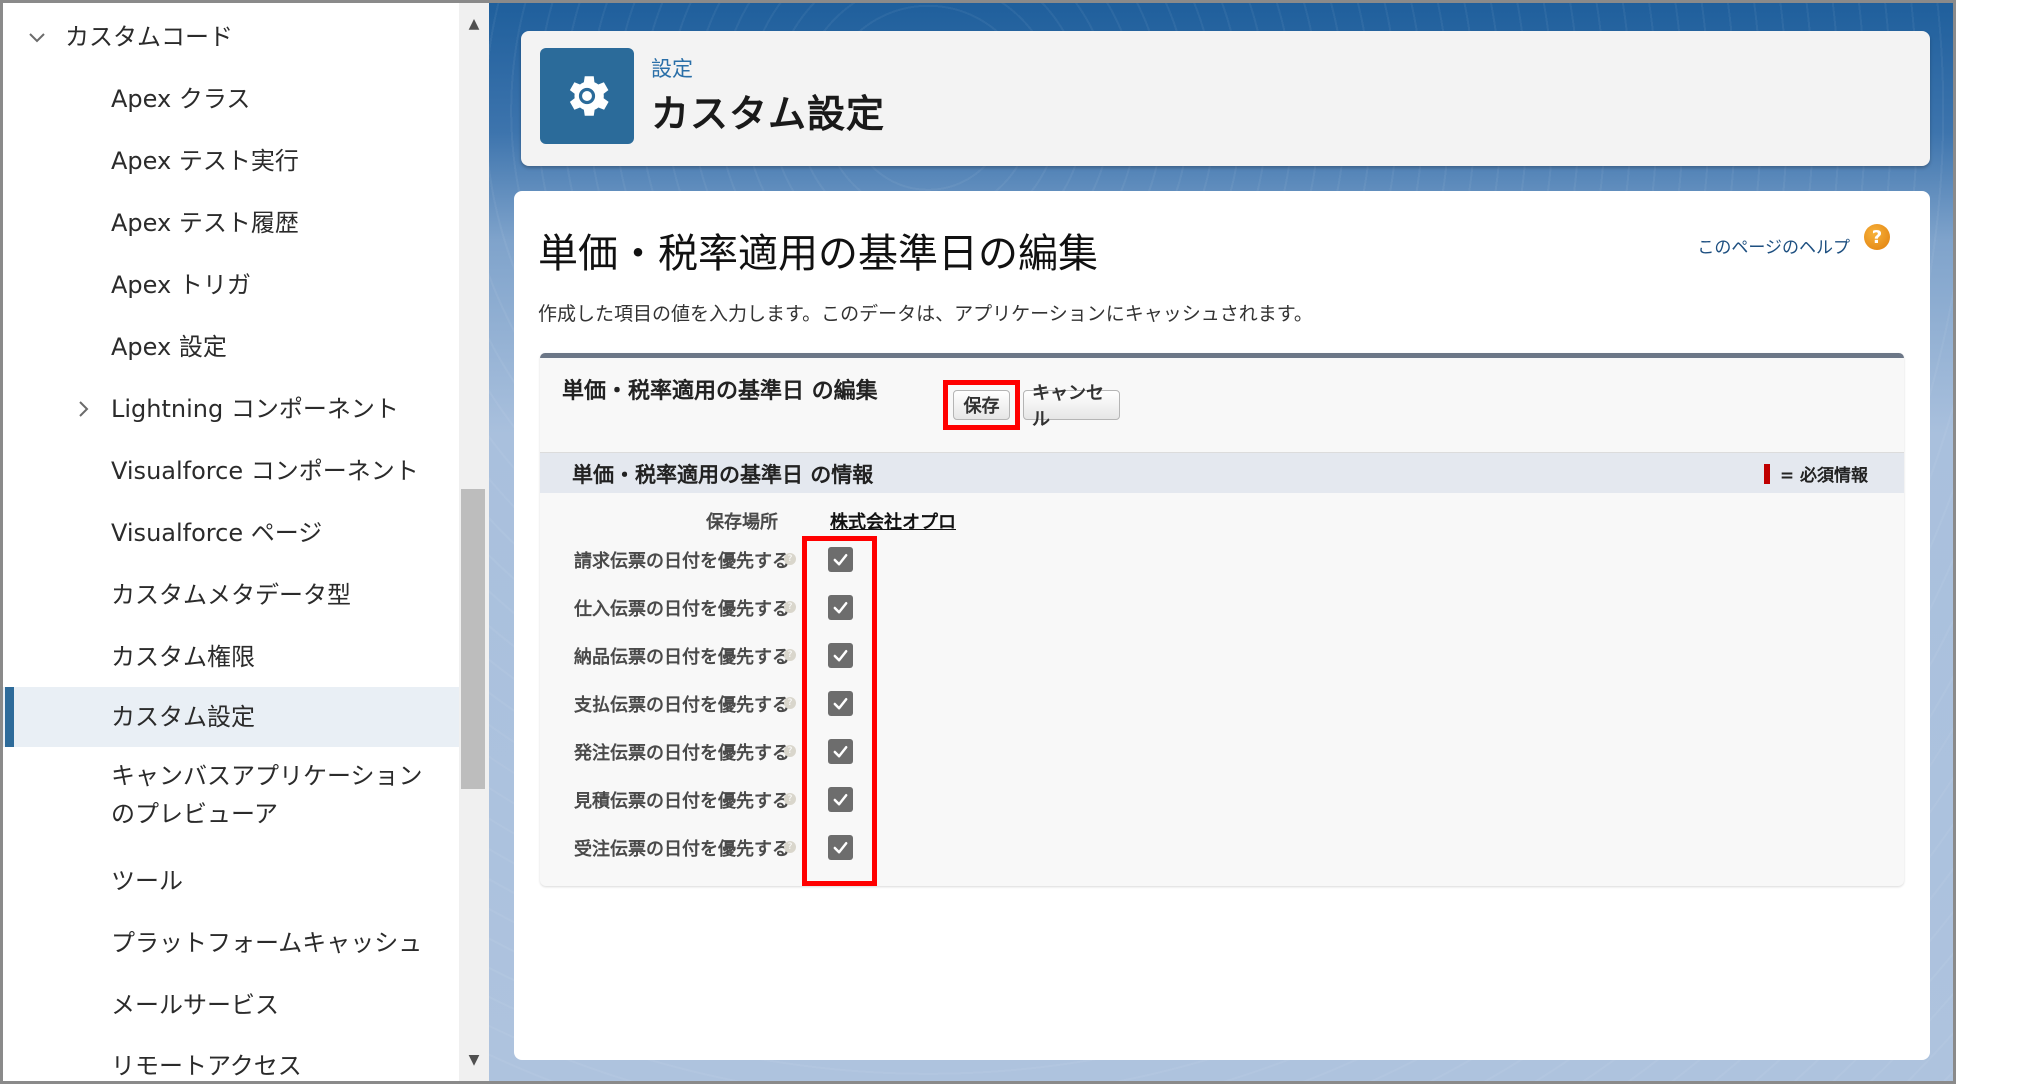 The width and height of the screenshot is (2027, 1092). What do you see at coordinates (1222, 472) in the screenshot?
I see `section-header: 単価・税率適用の基準日 の情報 = 必須情報` at bounding box center [1222, 472].